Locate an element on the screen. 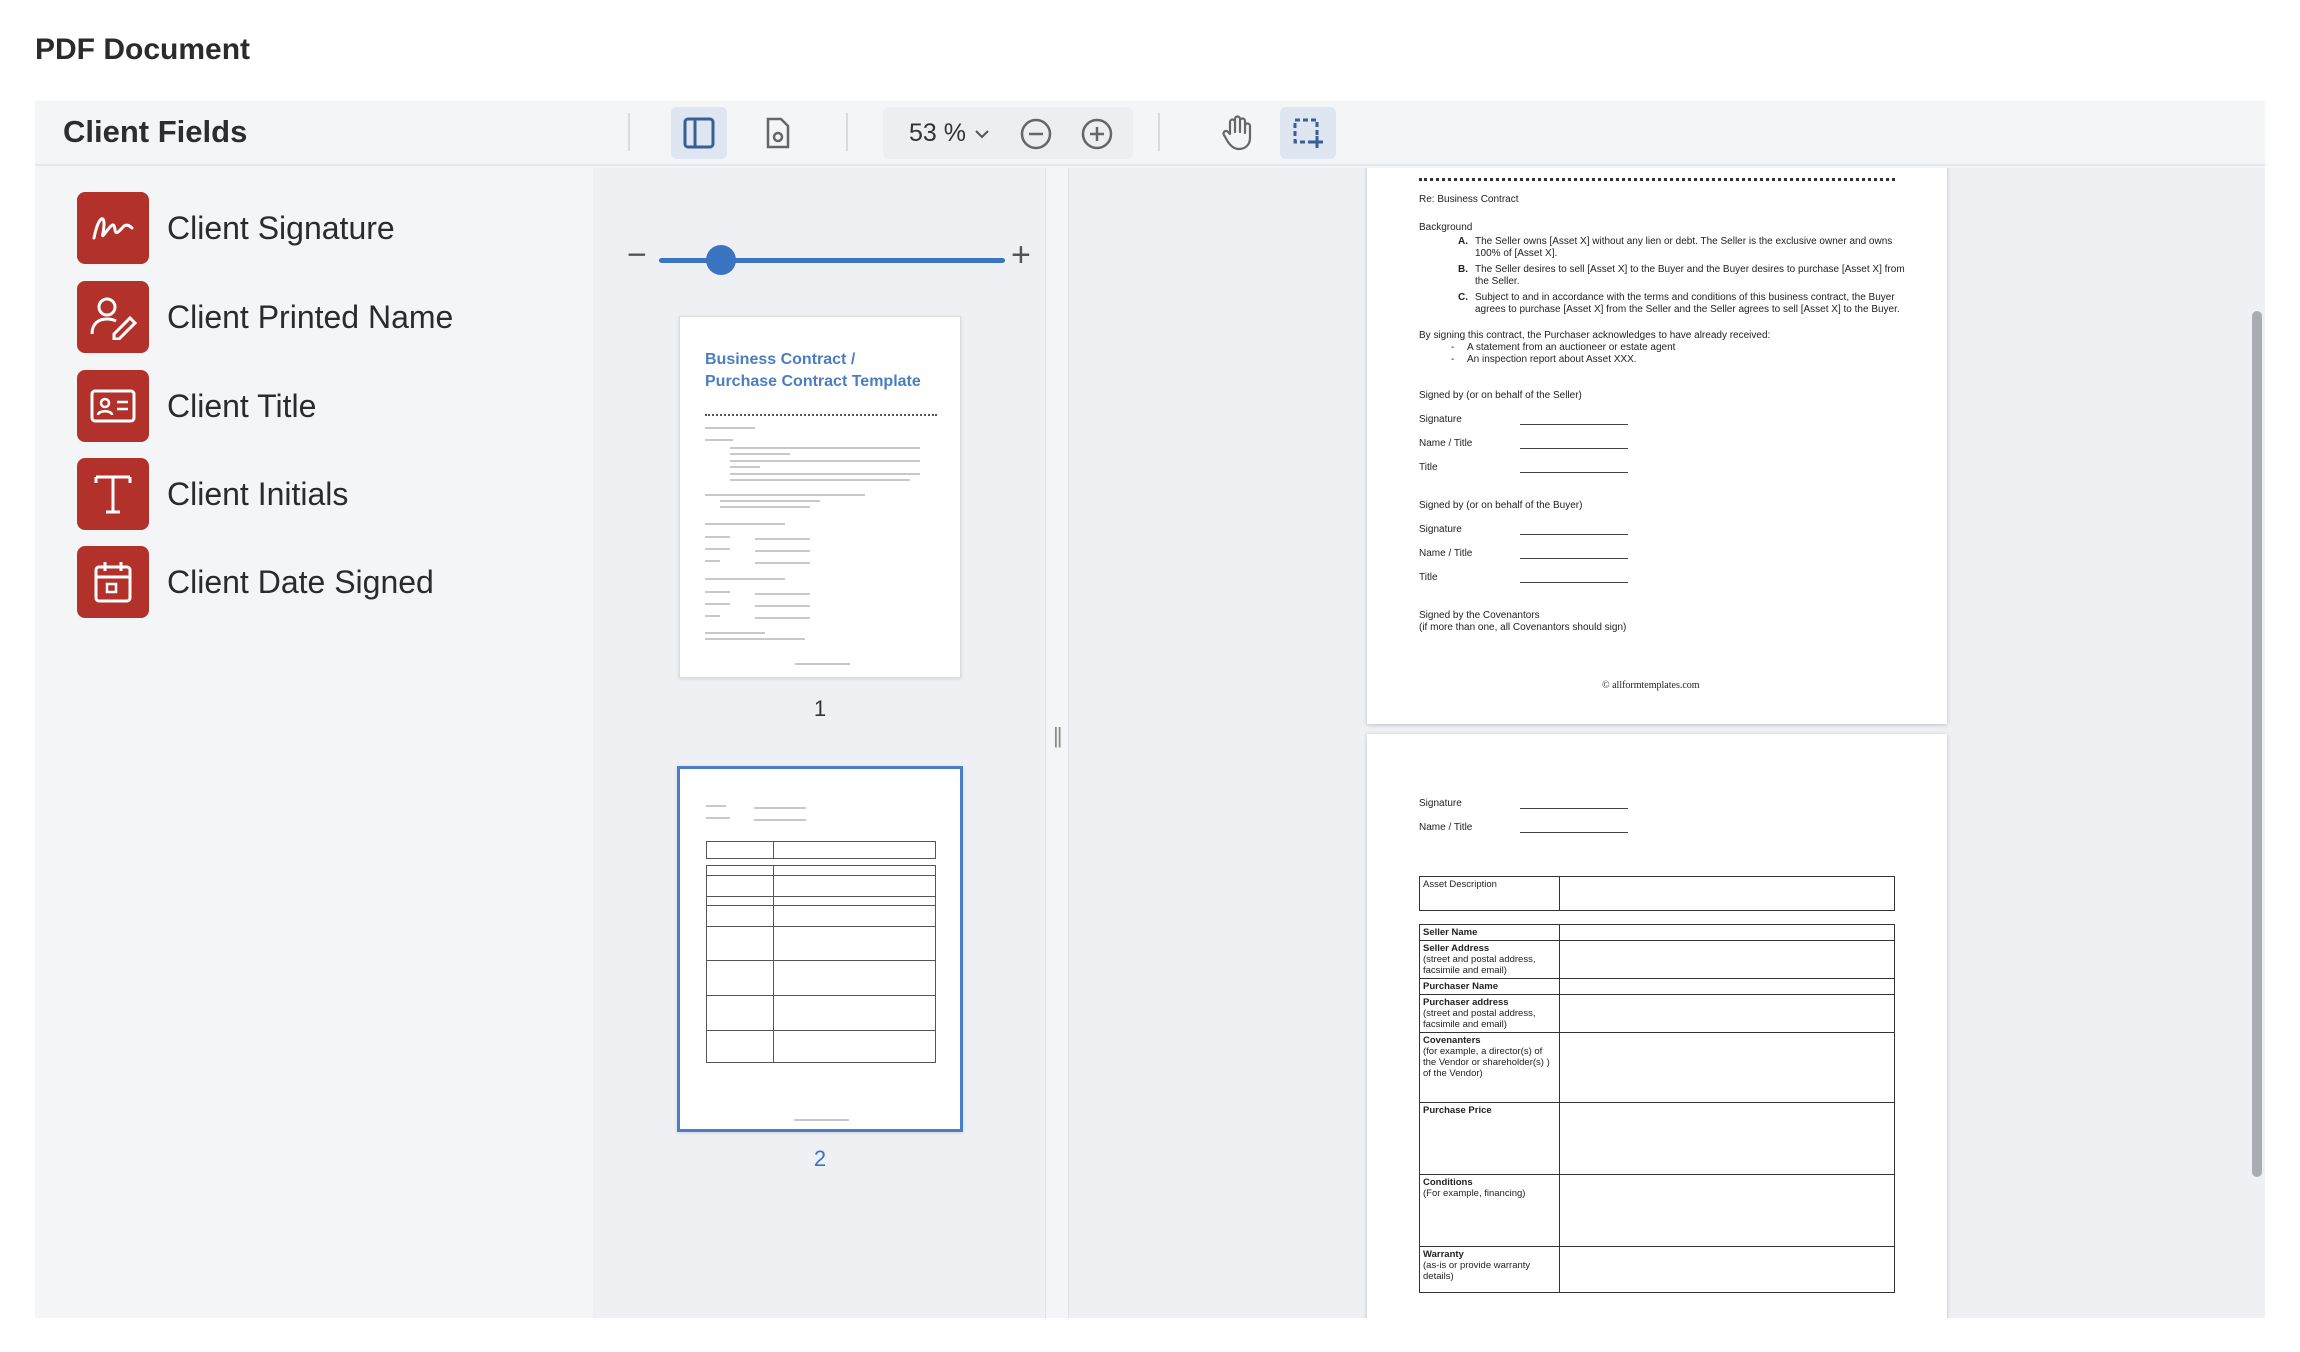 This screenshot has width=2300, height=1352. page-footer: © allformtemplates.com is located at coordinates (1651, 685).